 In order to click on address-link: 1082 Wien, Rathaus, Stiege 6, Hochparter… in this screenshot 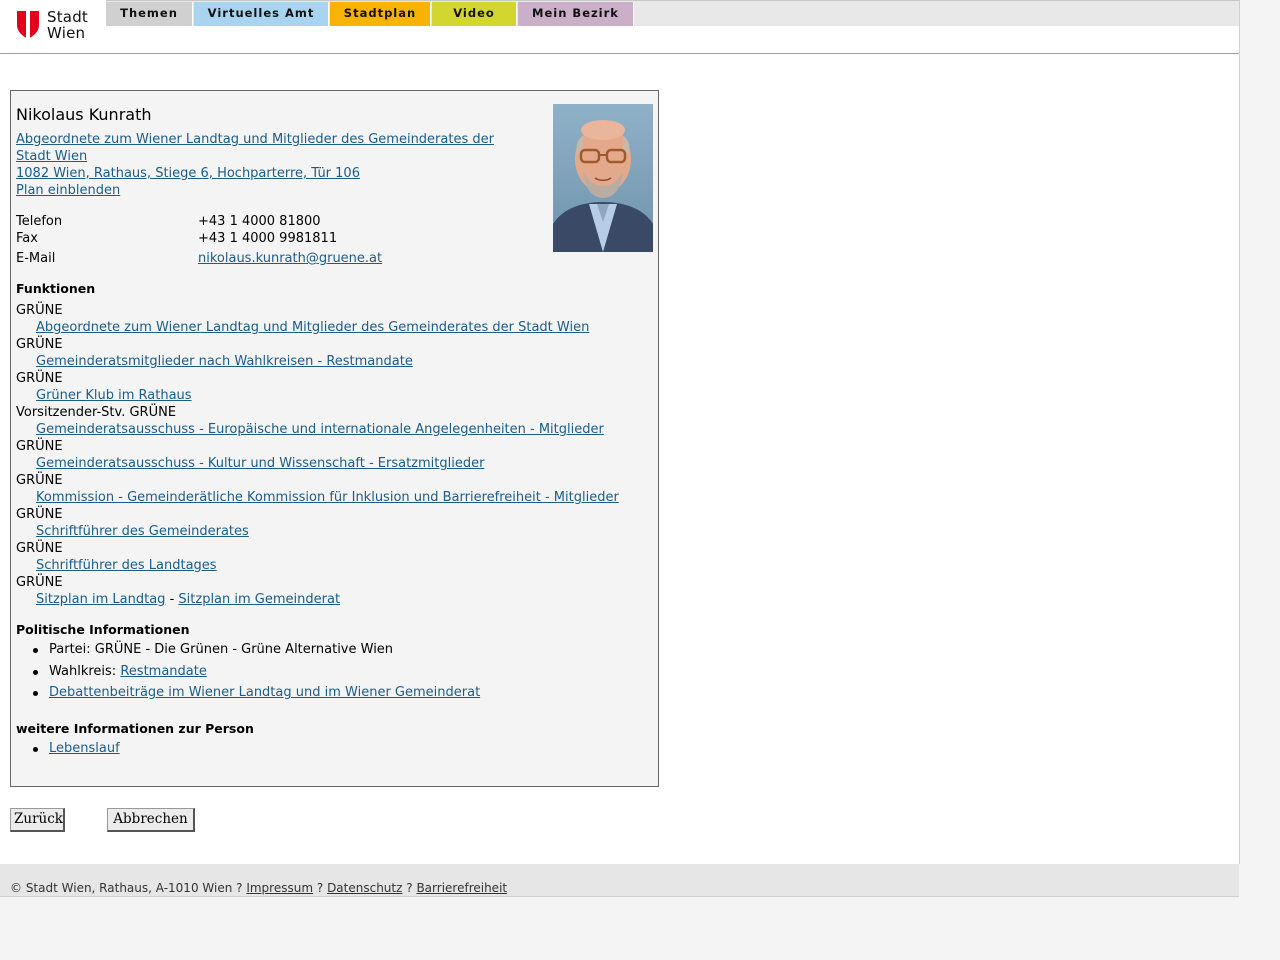, I will do `click(188, 173)`.